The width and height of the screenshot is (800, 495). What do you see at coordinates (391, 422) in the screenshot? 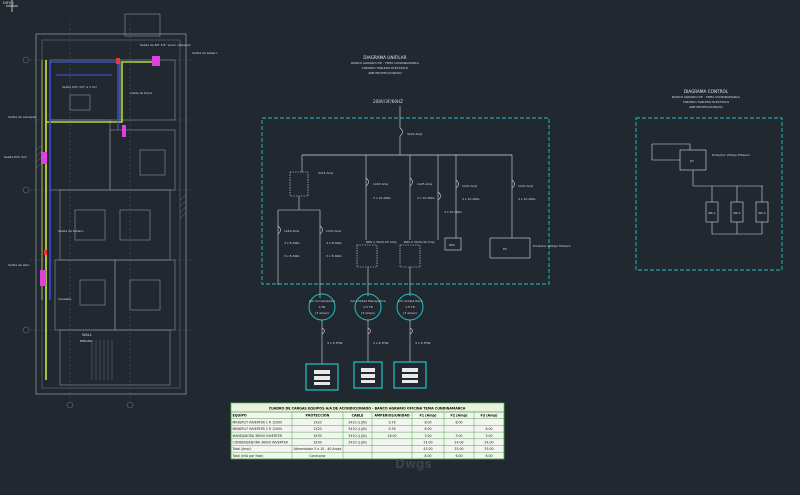
I see `table-cell: 9.76` at bounding box center [391, 422].